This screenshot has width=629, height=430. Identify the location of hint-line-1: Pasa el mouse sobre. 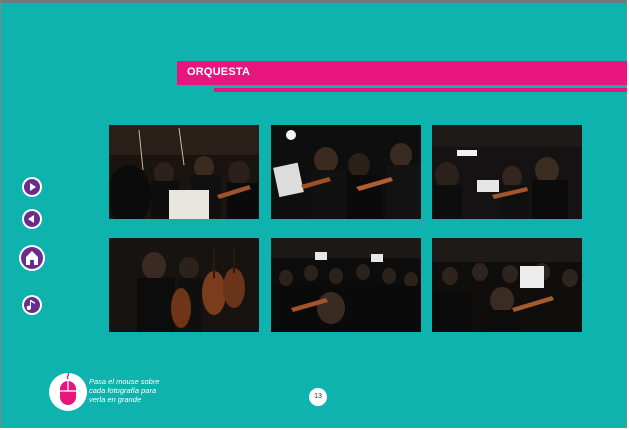
(124, 381).